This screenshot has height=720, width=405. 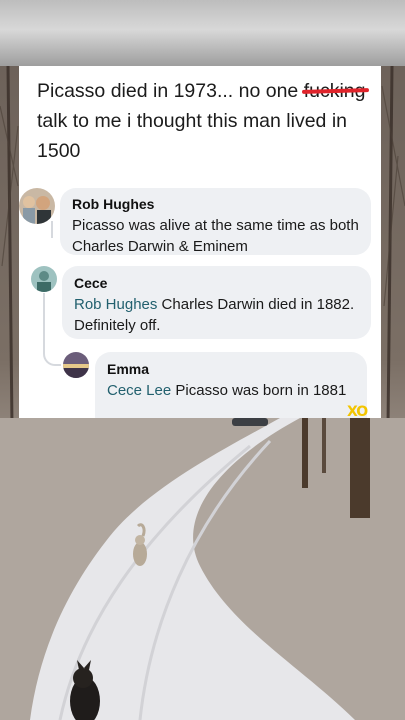 What do you see at coordinates (44, 323) in the screenshot?
I see `thread-line-cece` at bounding box center [44, 323].